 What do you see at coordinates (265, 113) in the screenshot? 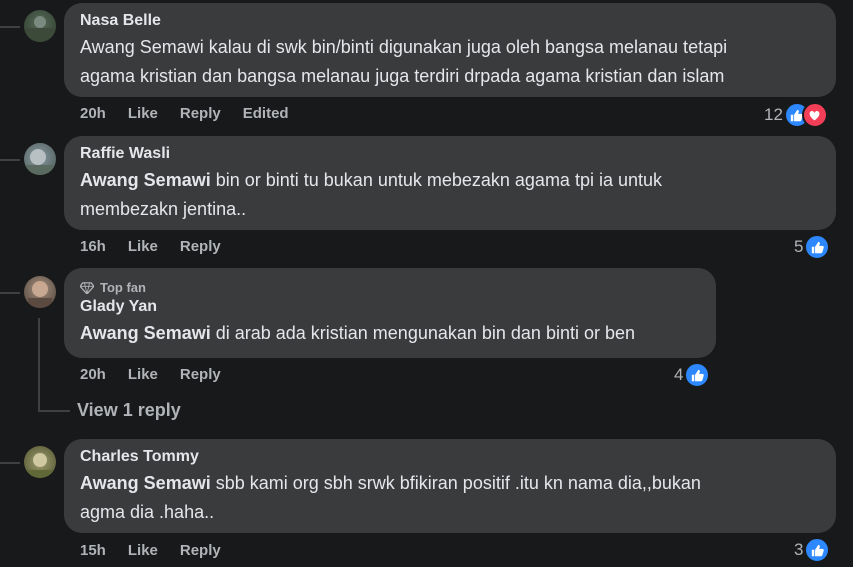
I see `edited-label: Edited` at bounding box center [265, 113].